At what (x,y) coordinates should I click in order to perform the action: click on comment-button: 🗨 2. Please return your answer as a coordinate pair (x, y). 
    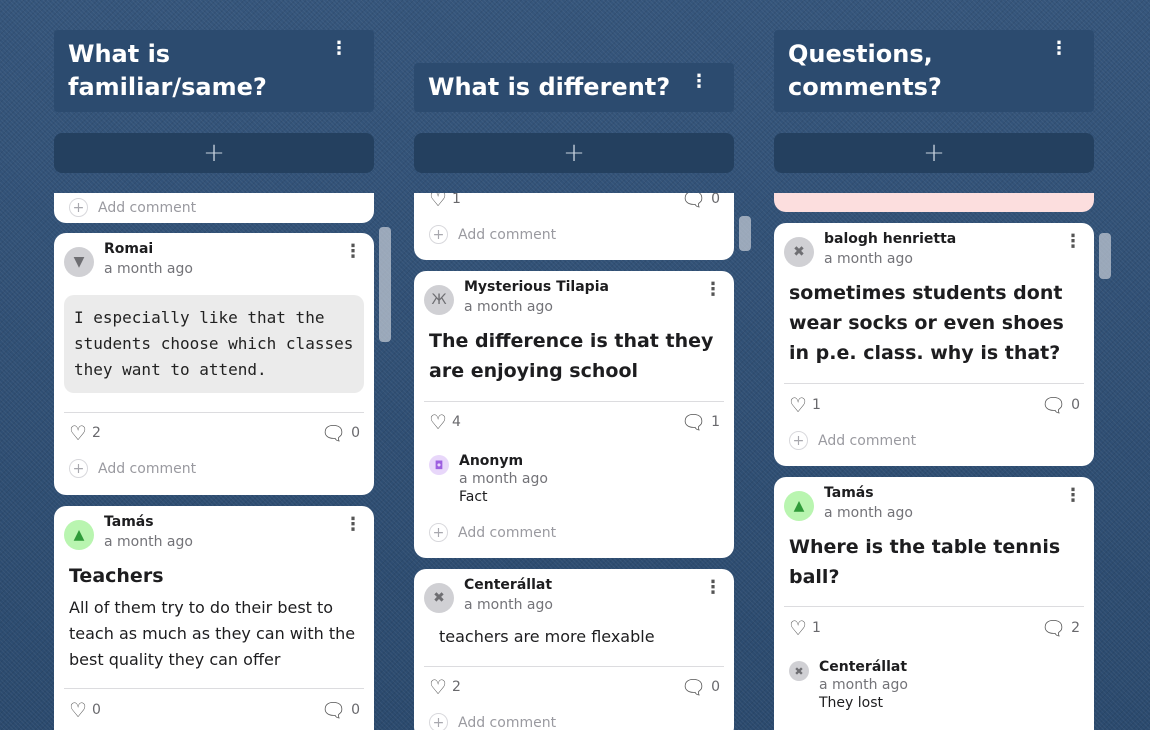
    Looking at the image, I should click on (1060, 628).